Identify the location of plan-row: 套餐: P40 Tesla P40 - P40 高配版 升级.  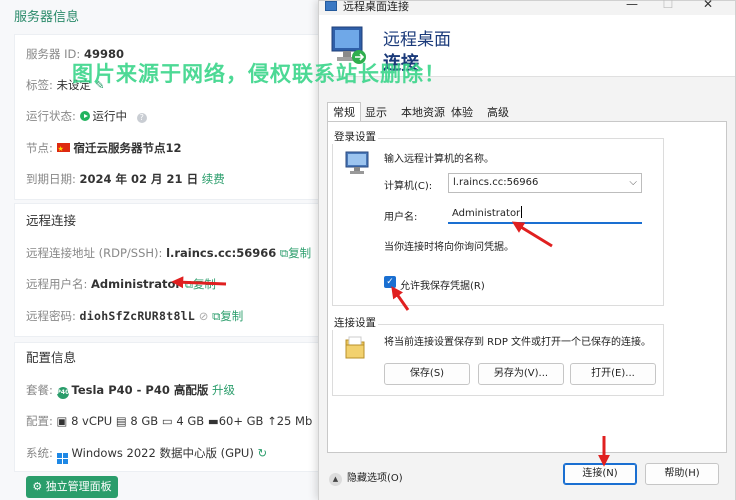
(130, 390).